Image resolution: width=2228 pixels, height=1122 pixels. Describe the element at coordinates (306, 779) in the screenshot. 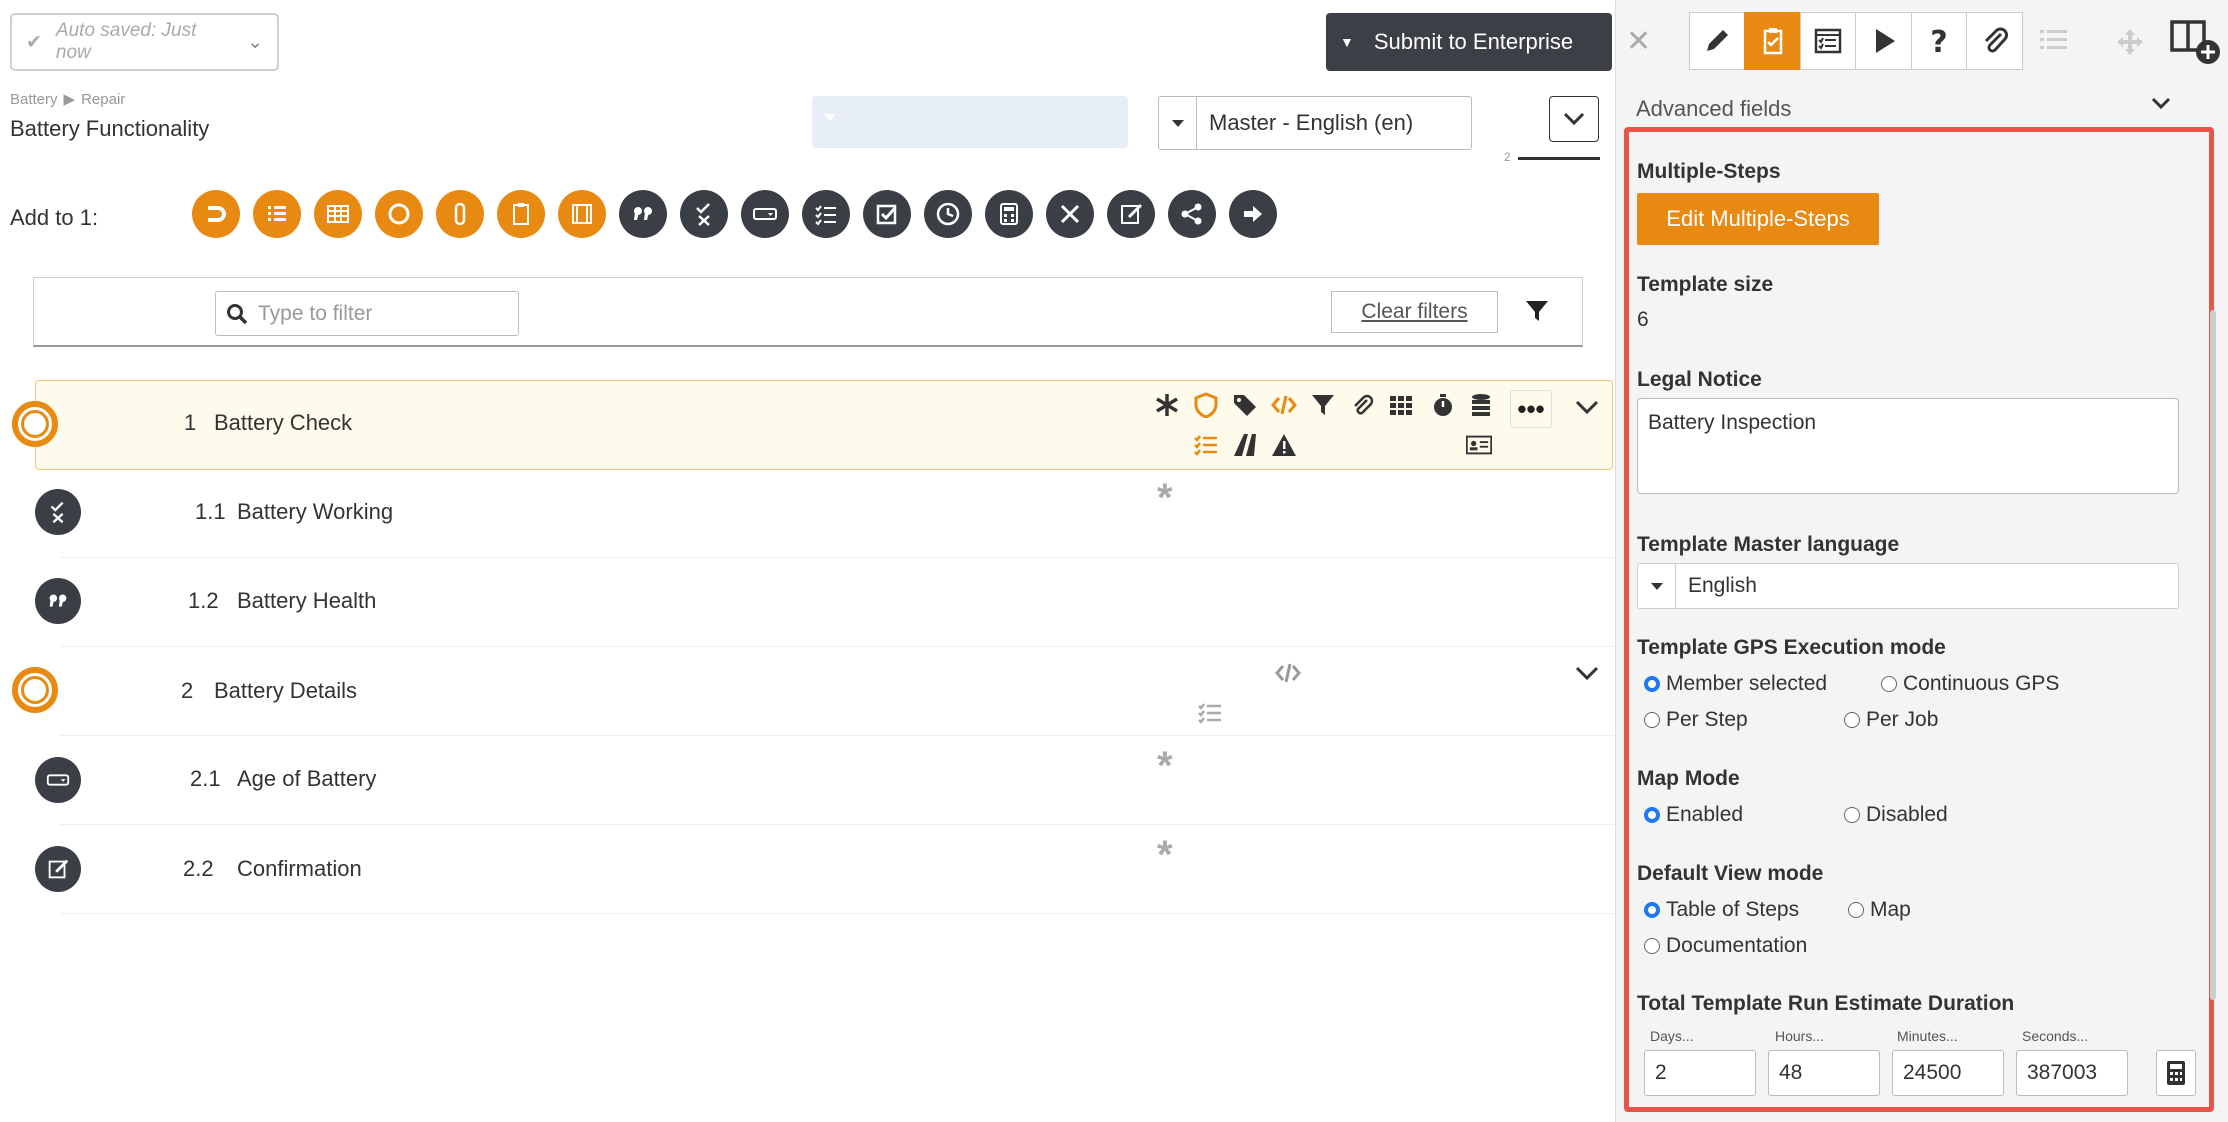

I see `step-name: Age of Battery` at that location.